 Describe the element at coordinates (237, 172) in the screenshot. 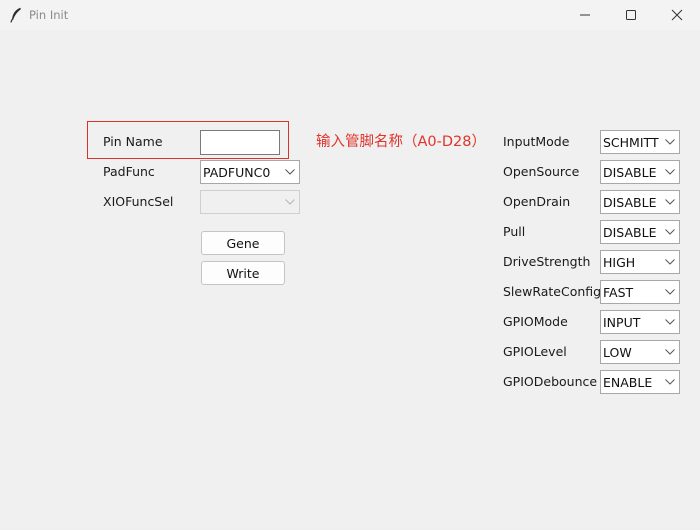

I see `padfunc-value: PADFUNC0` at that location.